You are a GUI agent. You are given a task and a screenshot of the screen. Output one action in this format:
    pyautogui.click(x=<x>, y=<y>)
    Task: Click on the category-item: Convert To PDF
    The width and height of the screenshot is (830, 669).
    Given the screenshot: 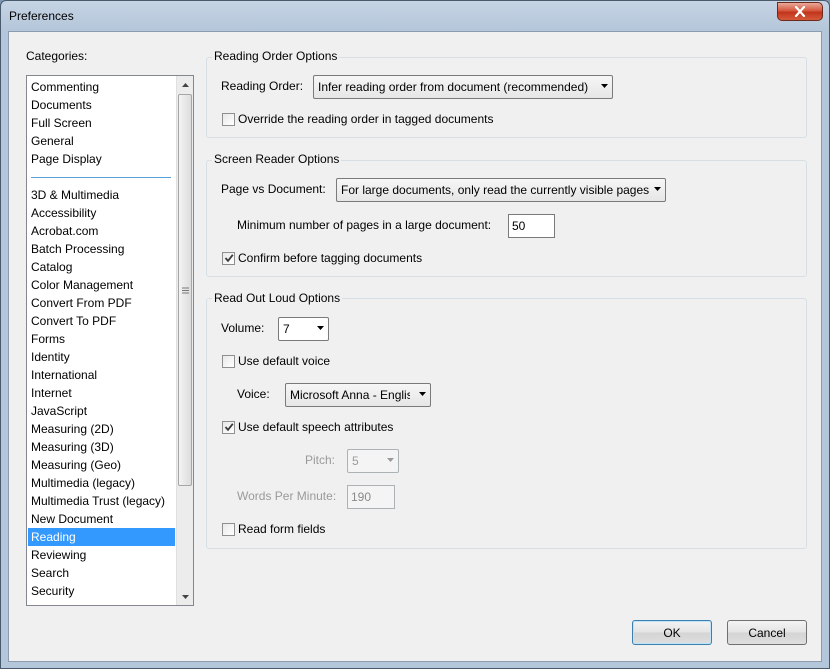 What is the action you would take?
    pyautogui.click(x=101, y=321)
    